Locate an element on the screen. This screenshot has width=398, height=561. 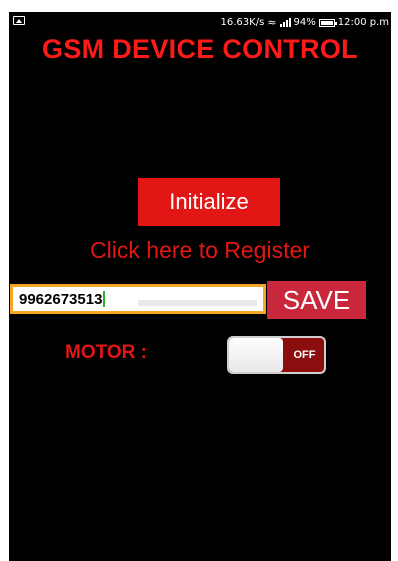
clock: 12:00 p.m is located at coordinates (363, 22).